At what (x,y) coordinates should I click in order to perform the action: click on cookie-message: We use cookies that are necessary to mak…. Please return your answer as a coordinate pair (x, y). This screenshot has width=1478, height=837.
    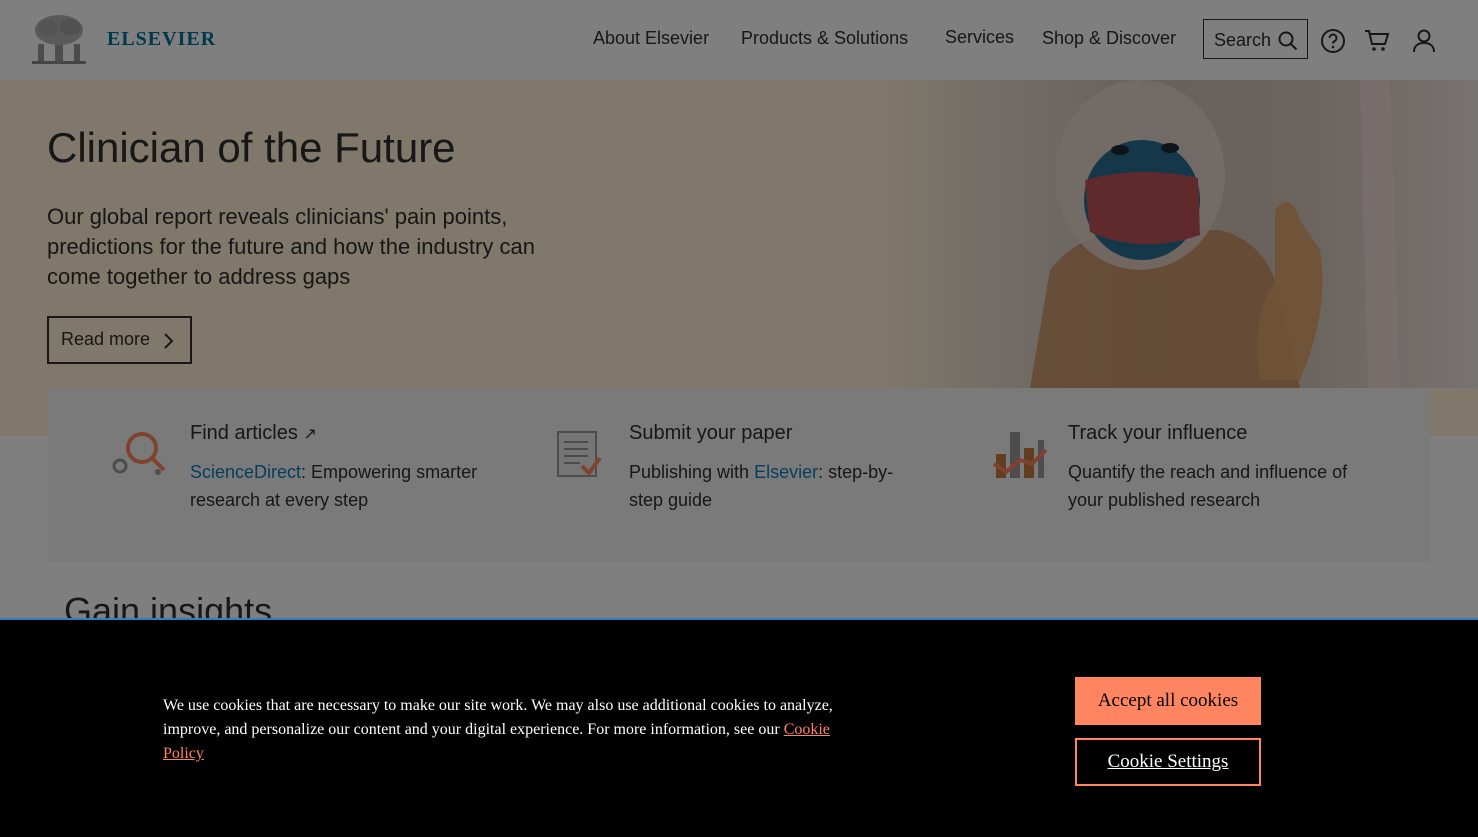
    Looking at the image, I should click on (513, 730).